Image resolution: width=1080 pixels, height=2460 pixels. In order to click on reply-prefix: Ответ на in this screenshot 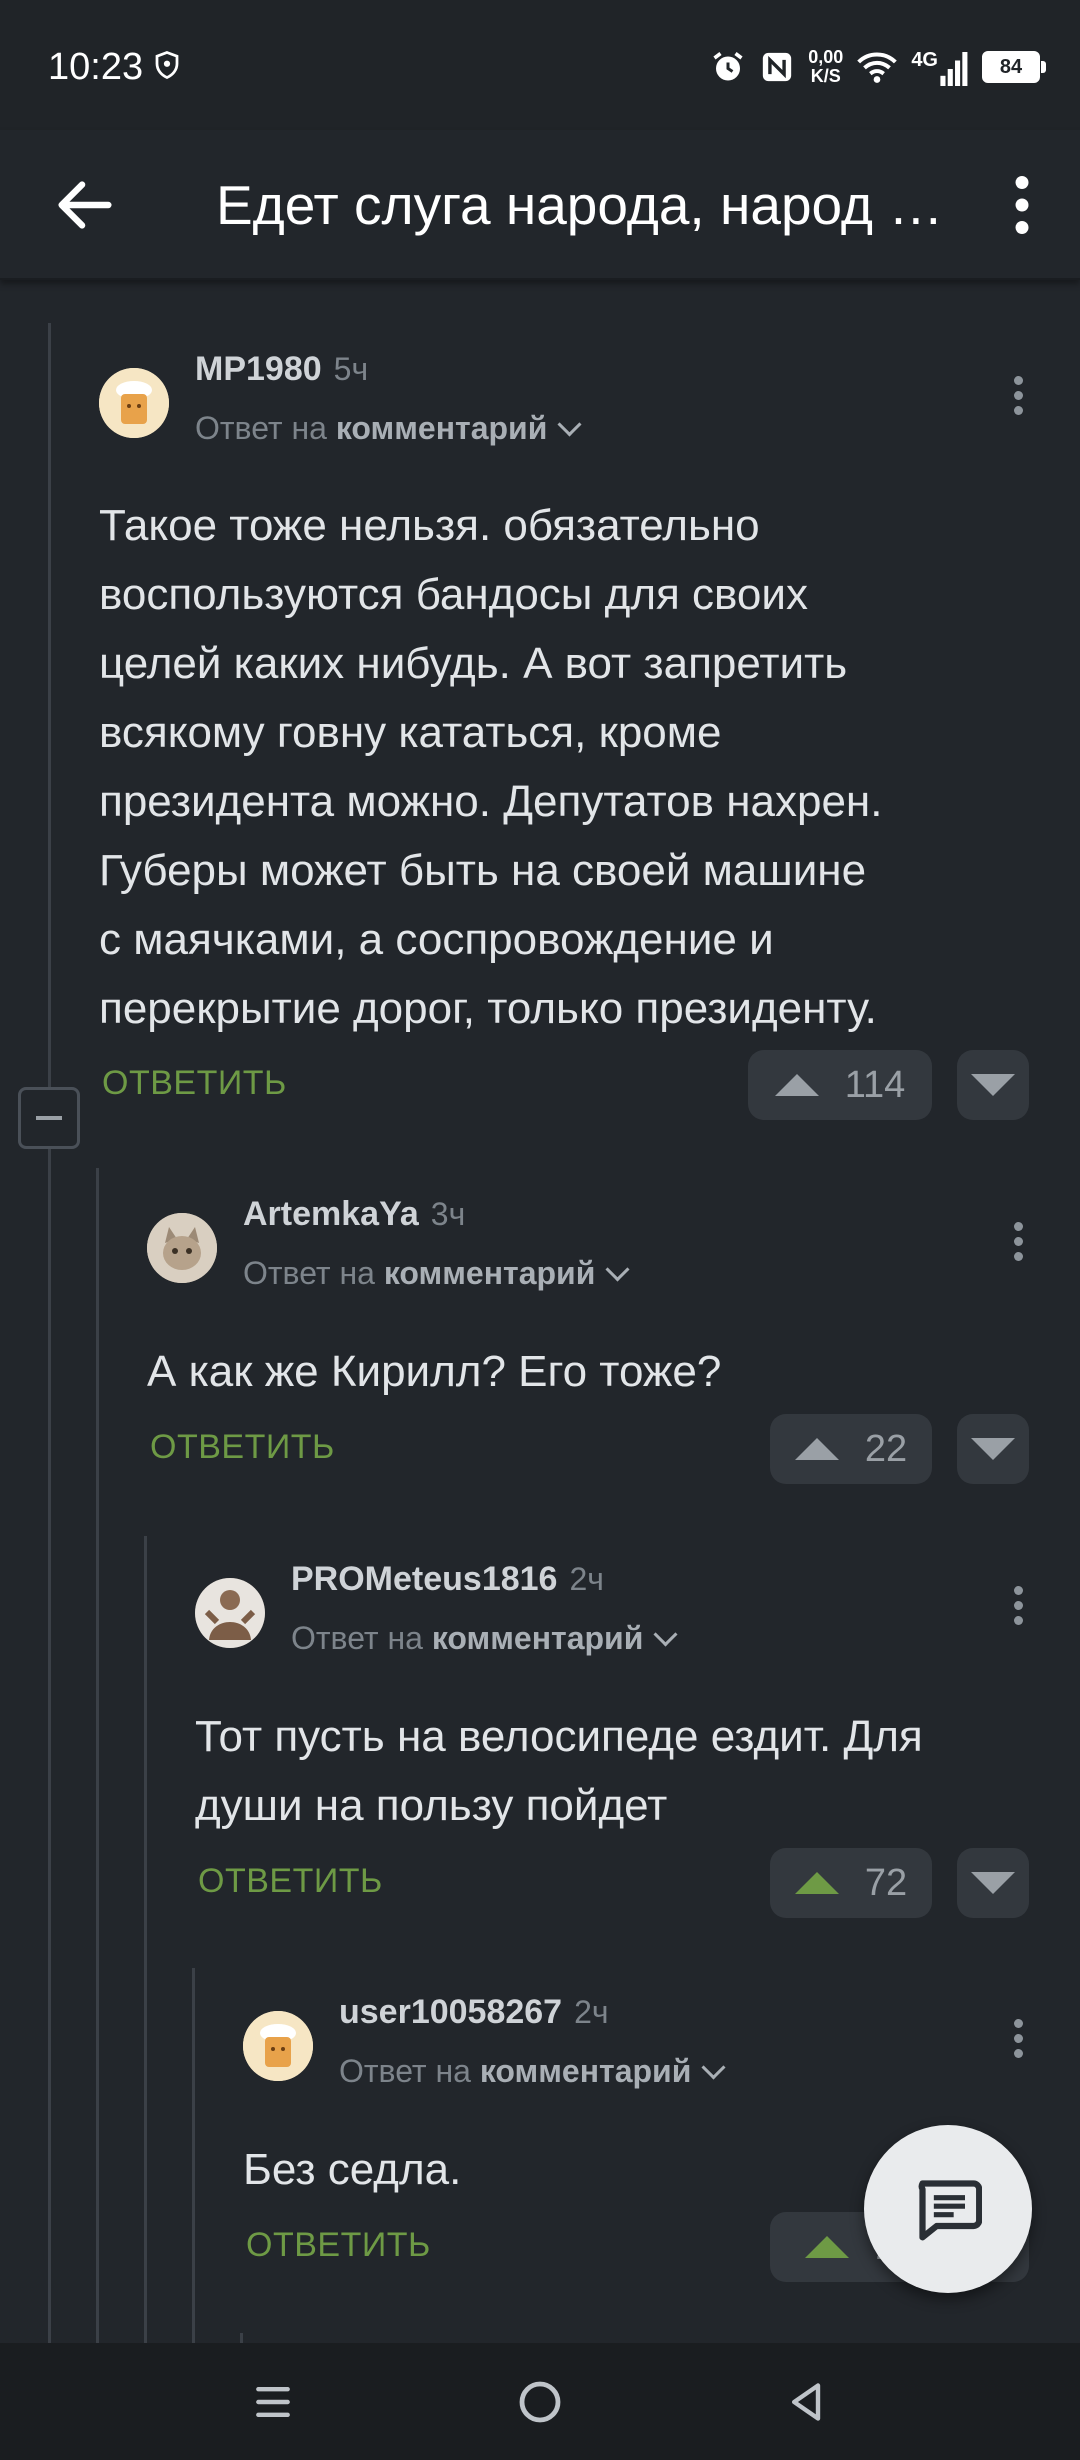, I will do `click(405, 2071)`.